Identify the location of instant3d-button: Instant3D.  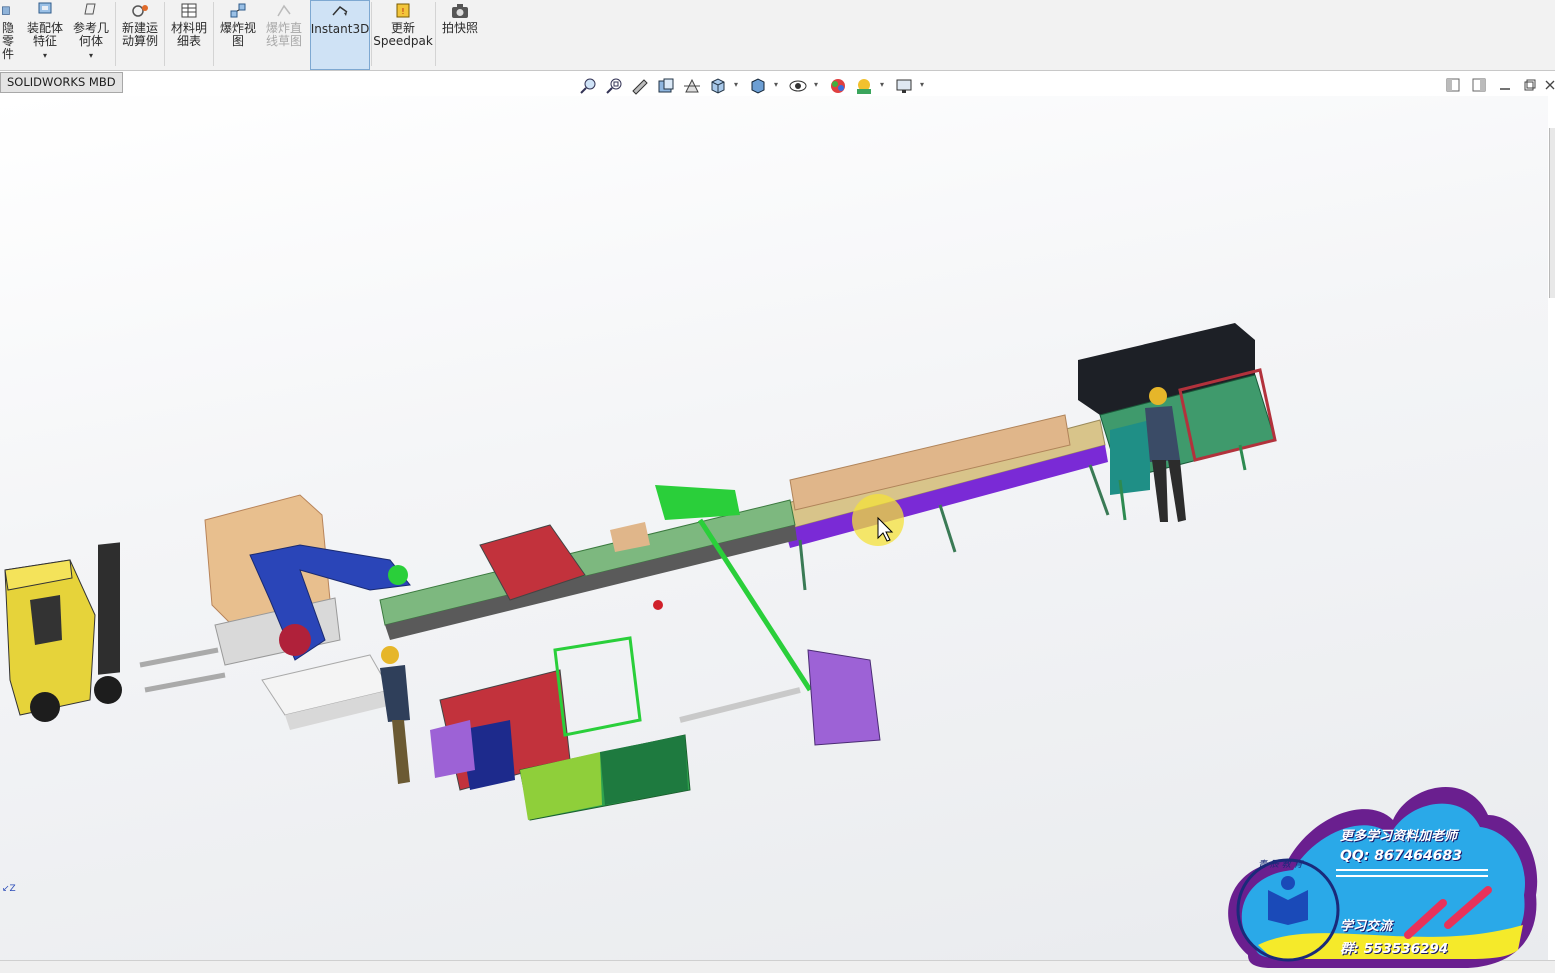
(340, 35).